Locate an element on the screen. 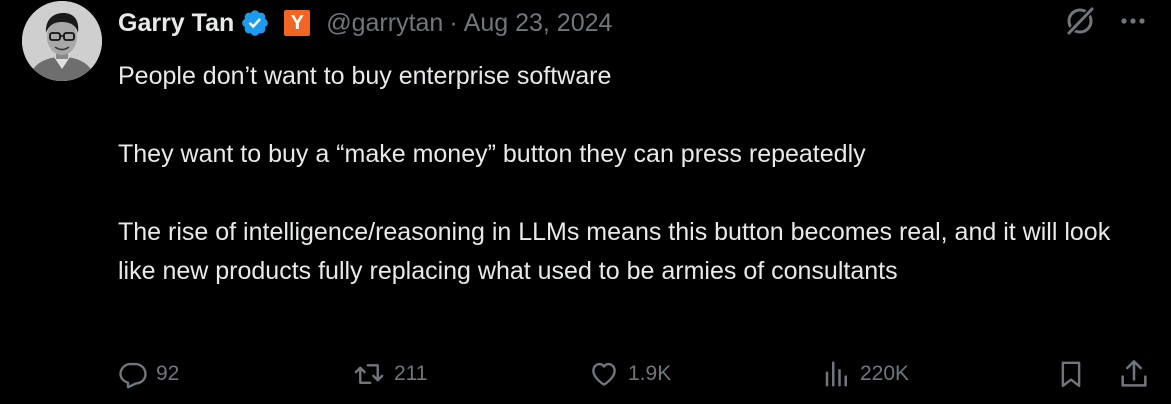 This screenshot has width=1171, height=404. like-count: 1.9K is located at coordinates (650, 373).